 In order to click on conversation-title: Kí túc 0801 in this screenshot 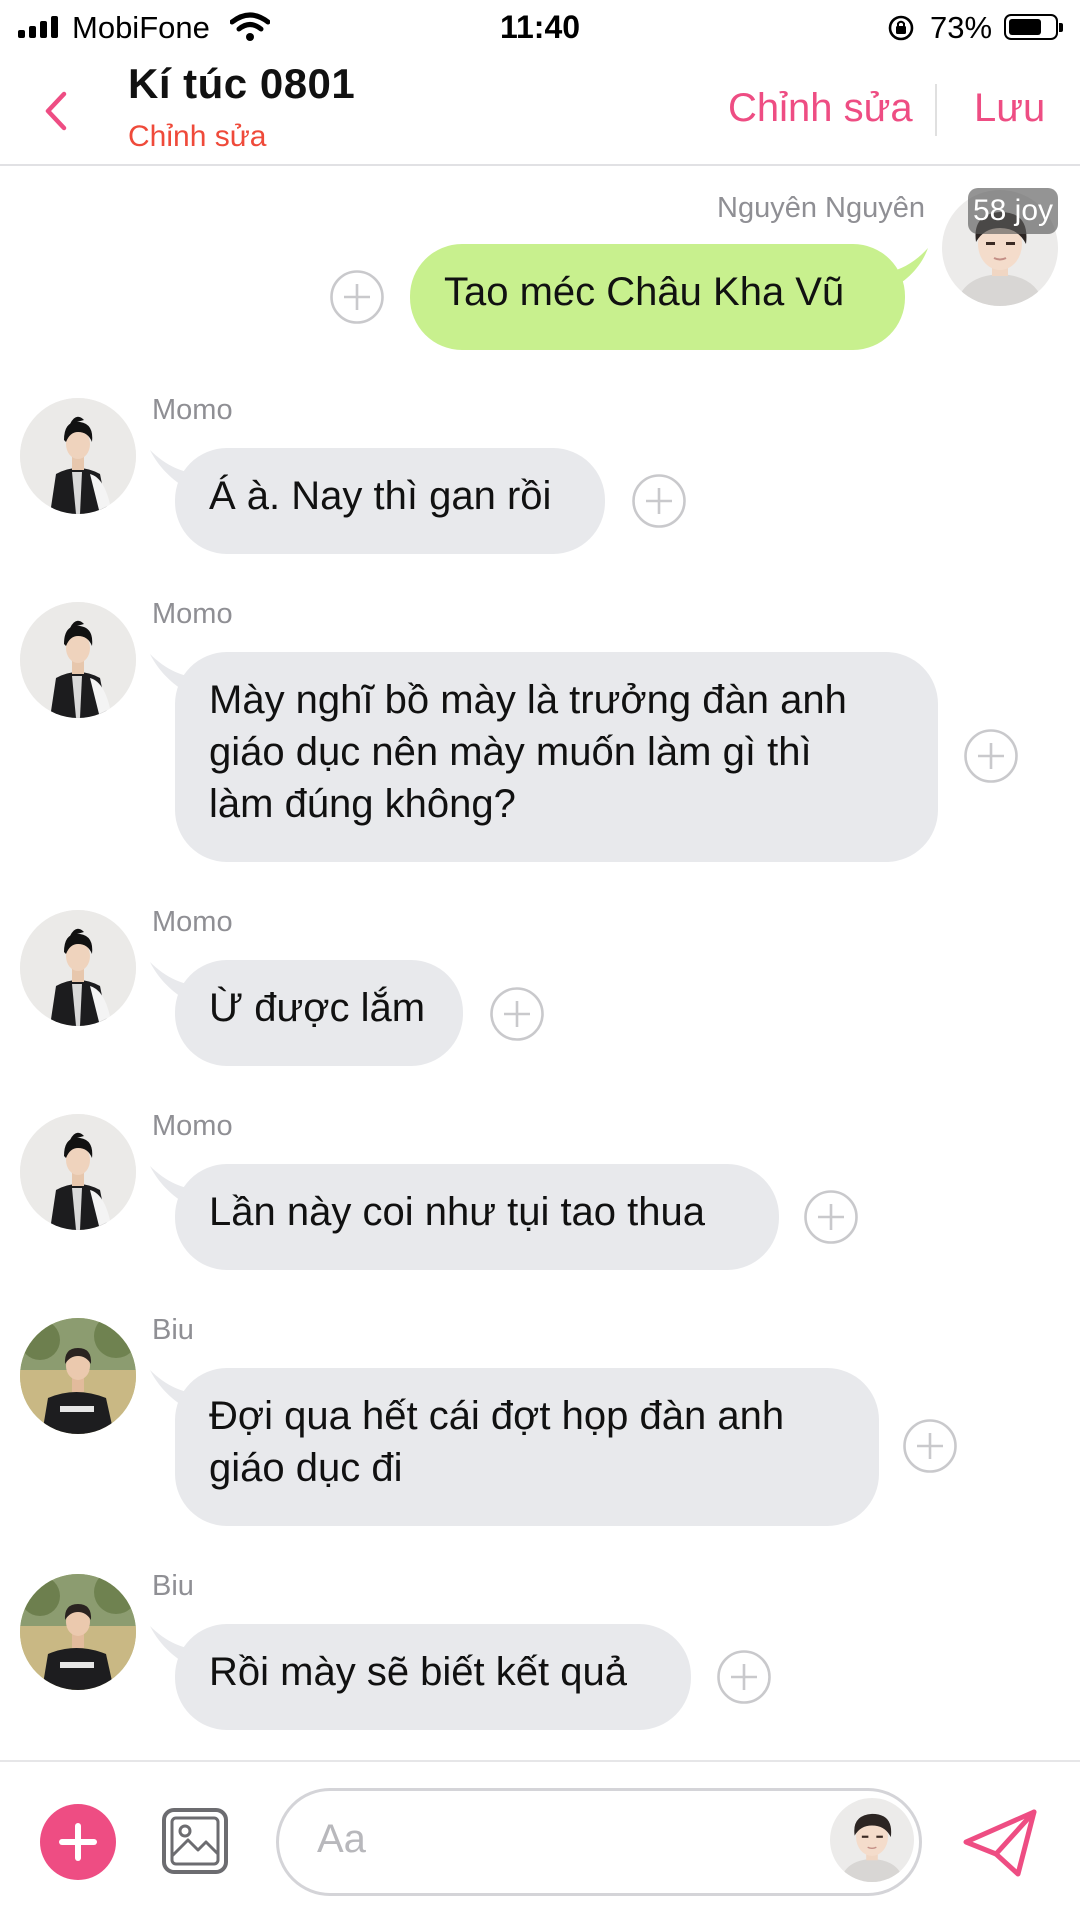, I will do `click(242, 83)`.